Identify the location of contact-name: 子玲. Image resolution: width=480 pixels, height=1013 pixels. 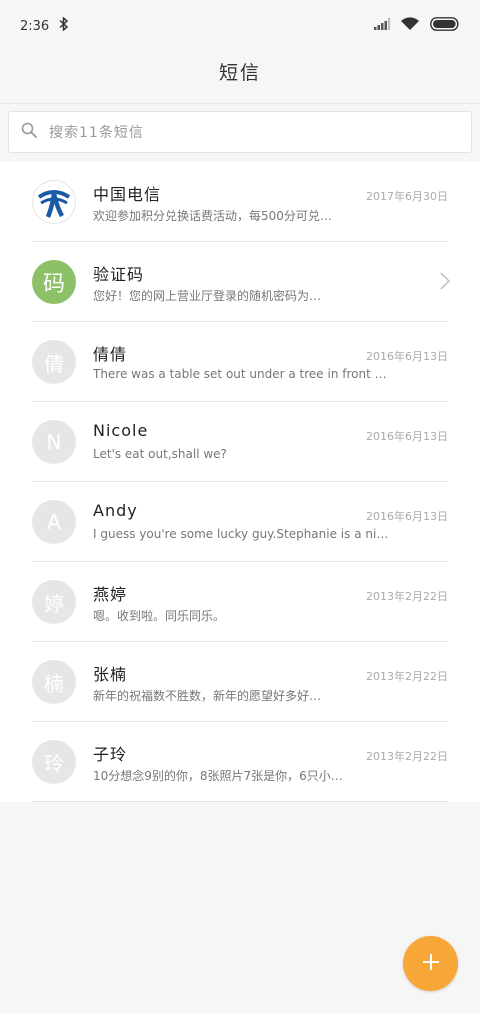
(110, 754).